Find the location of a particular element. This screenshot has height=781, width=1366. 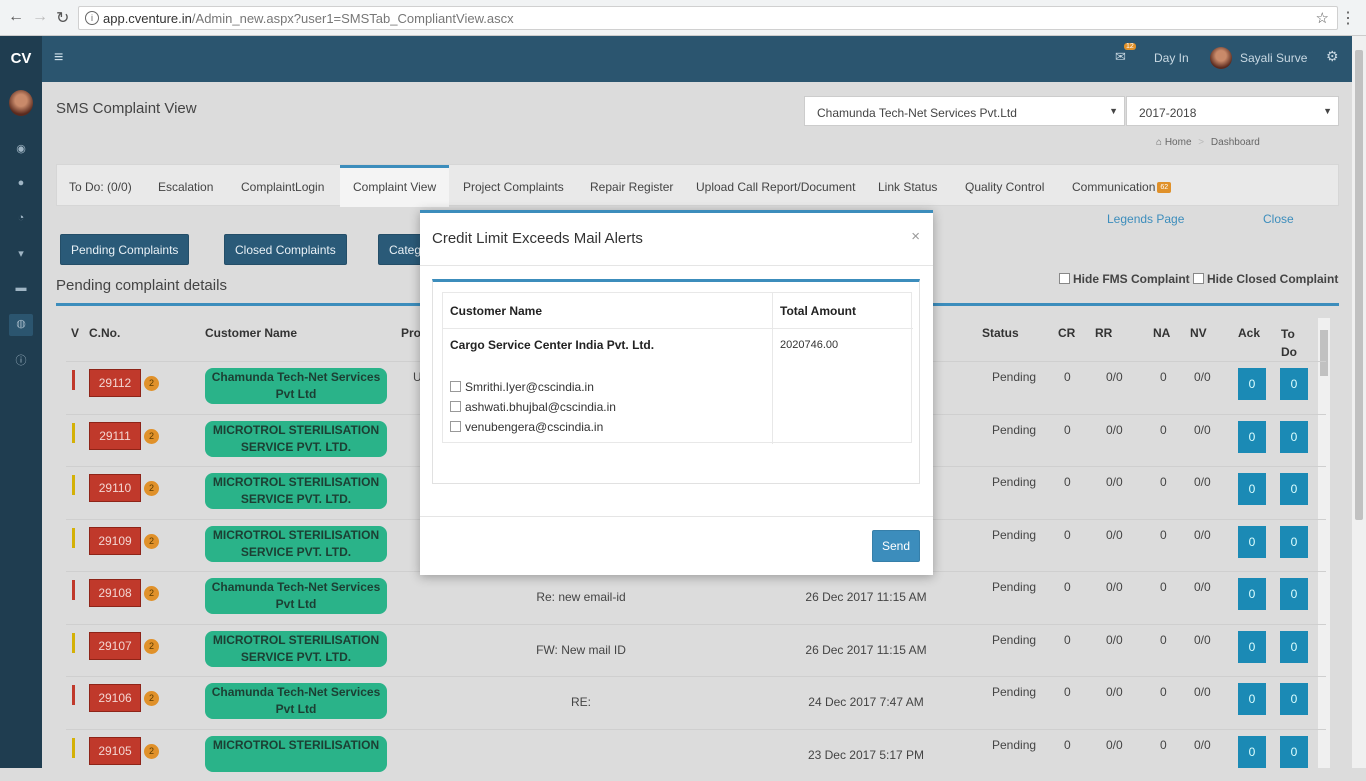

modal-title: Credit Limit Exceeds Mail Alerts is located at coordinates (537, 238).